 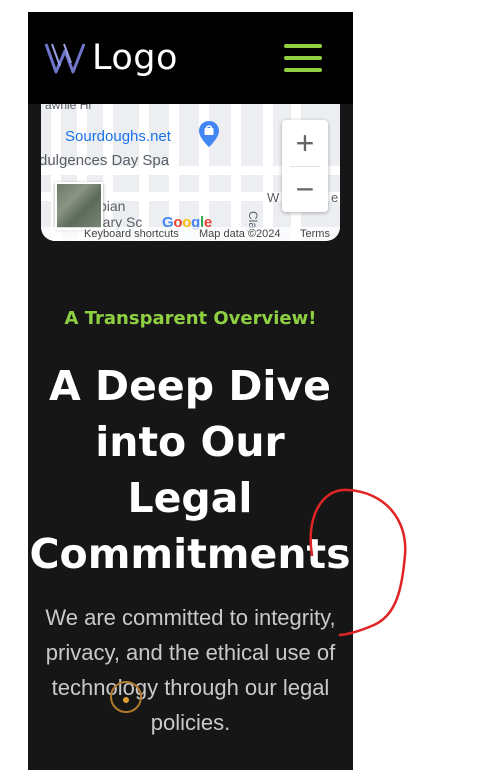 What do you see at coordinates (209, 134) in the screenshot?
I see `shopping-pin-icon` at bounding box center [209, 134].